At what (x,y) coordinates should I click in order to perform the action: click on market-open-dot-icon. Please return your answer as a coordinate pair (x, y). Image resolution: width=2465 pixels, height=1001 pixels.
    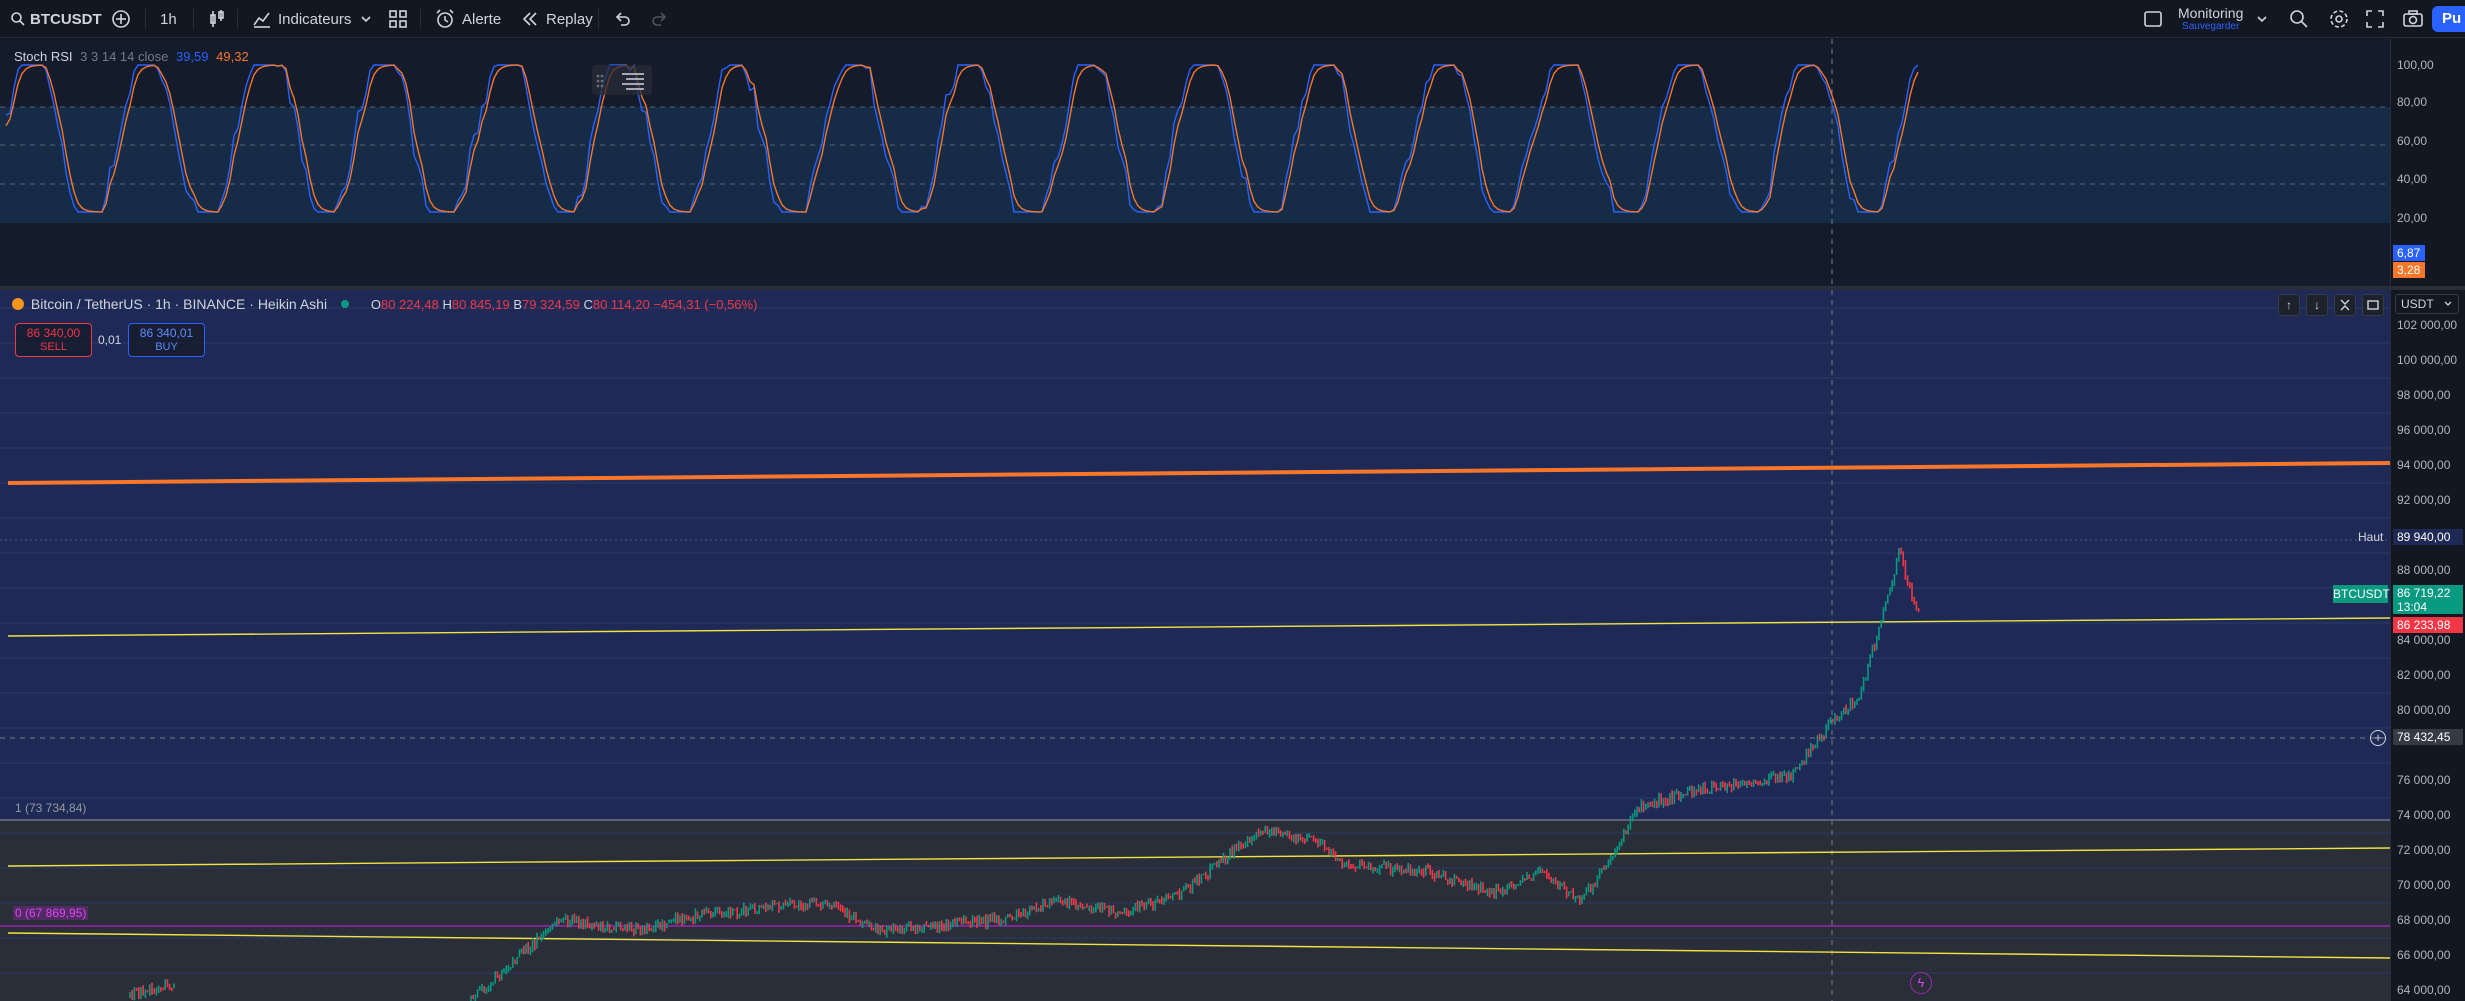
    Looking at the image, I should click on (344, 304).